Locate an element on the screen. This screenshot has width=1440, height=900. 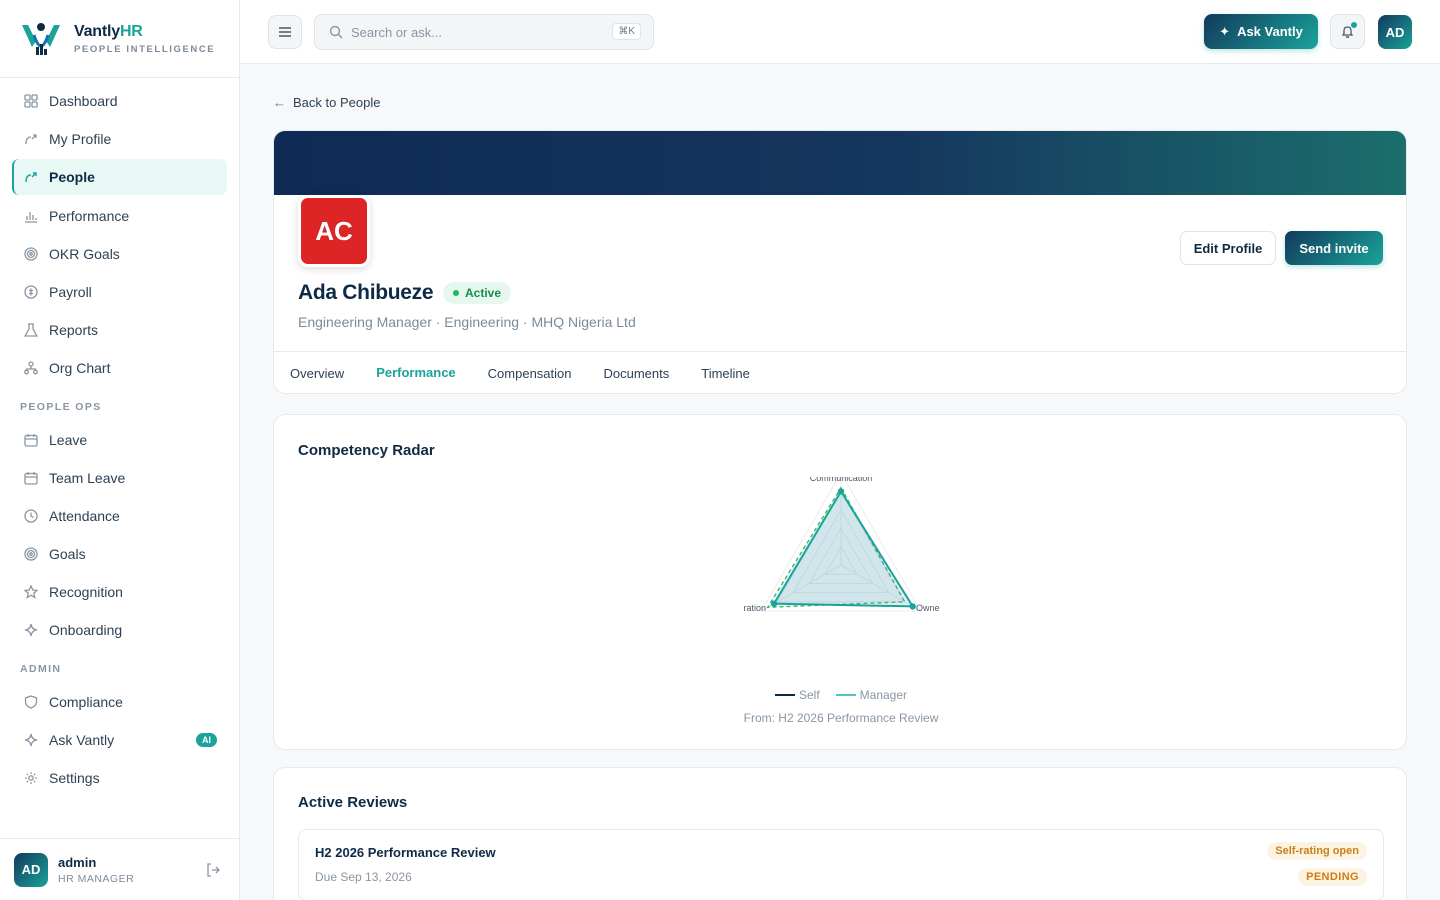
tab-compensation: Compensation is located at coordinates (530, 372).